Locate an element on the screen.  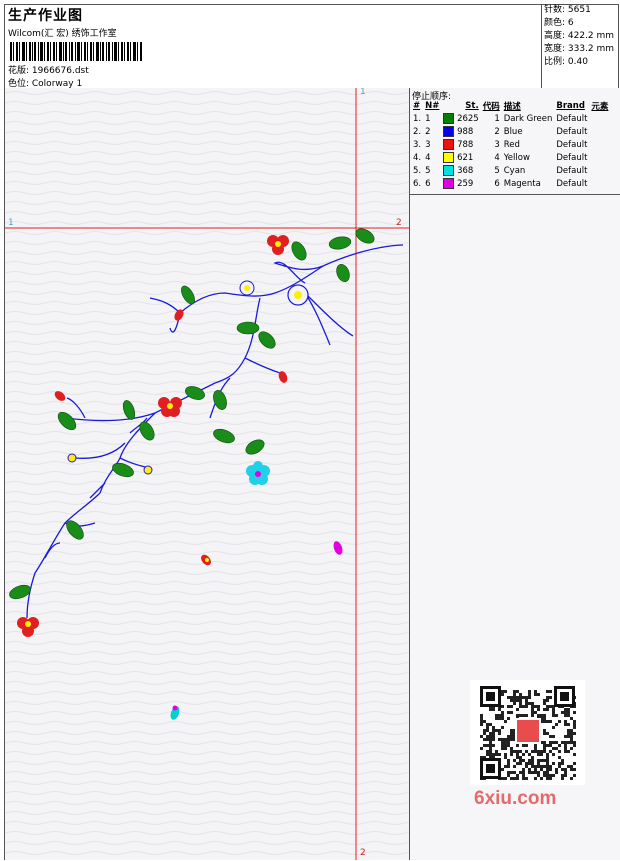
qr-code is located at coordinates (527, 732).